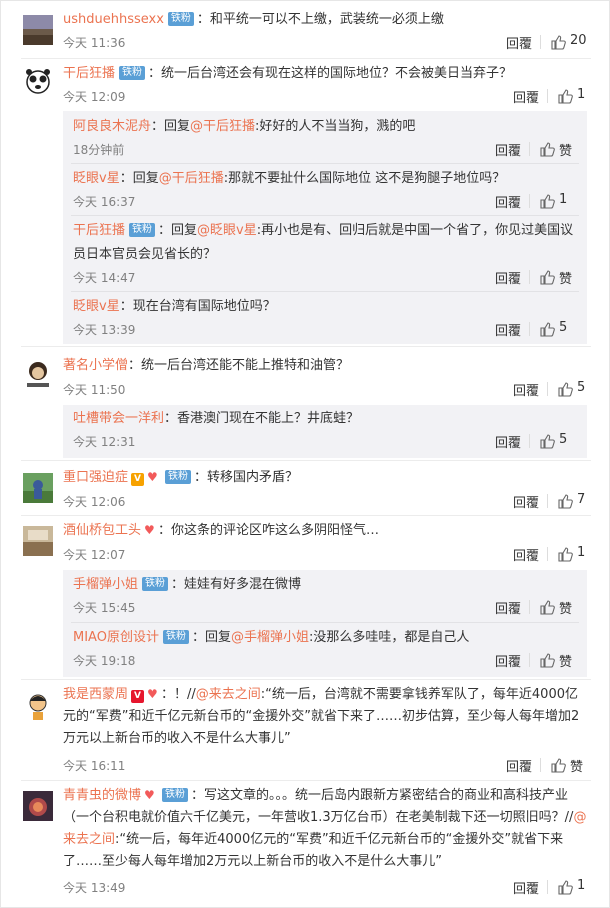 This screenshot has width=610, height=908. I want to click on reply-username: 手榴弹小姐, so click(105, 584).